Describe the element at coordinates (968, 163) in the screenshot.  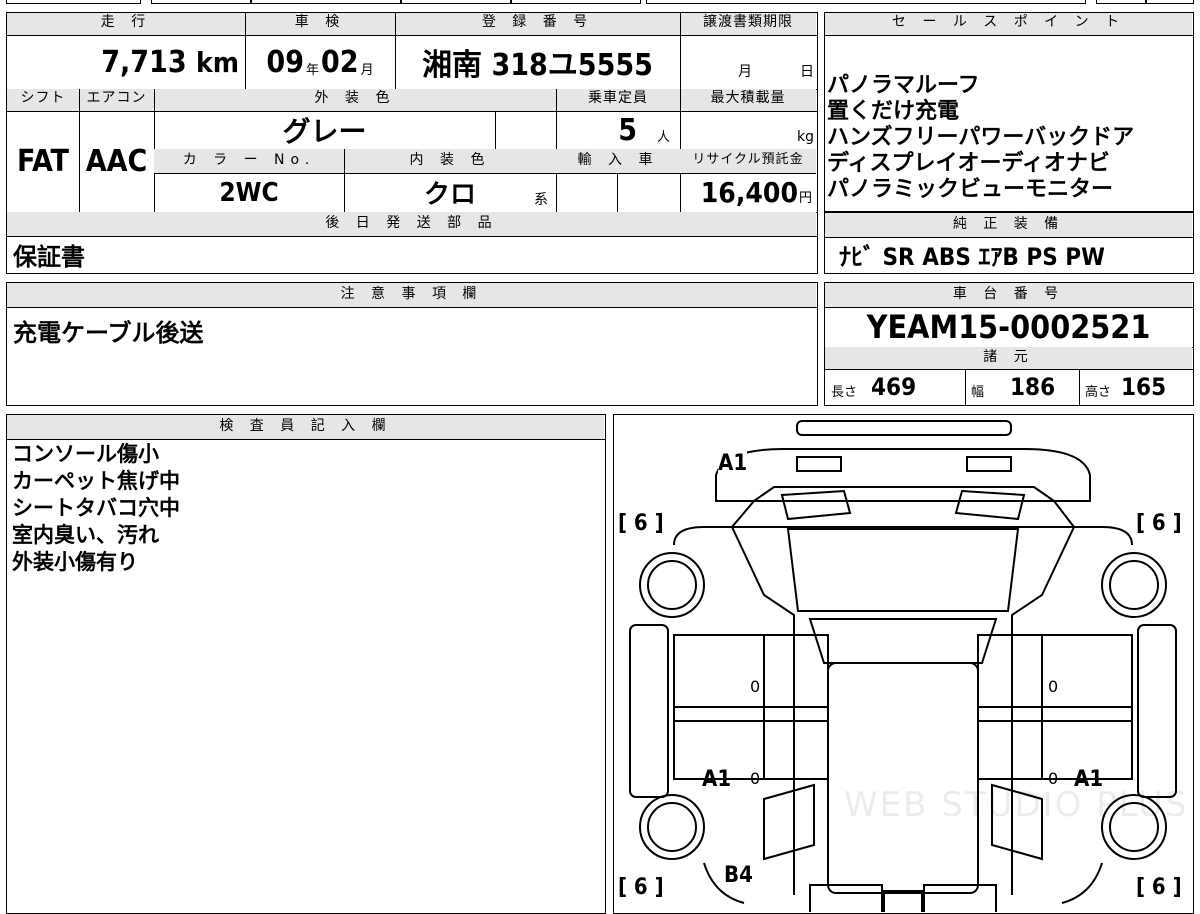
I see `sales-point-item: ディスプレイオーディオナビ` at that location.